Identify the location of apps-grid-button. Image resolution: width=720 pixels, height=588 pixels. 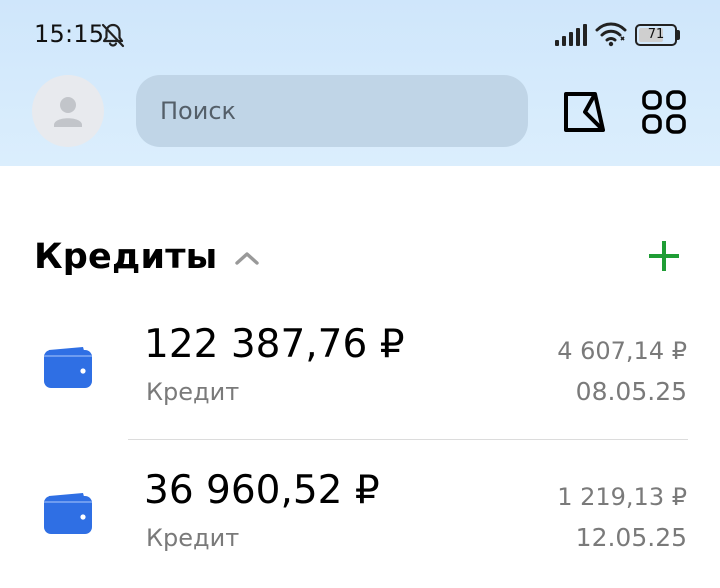
(664, 112).